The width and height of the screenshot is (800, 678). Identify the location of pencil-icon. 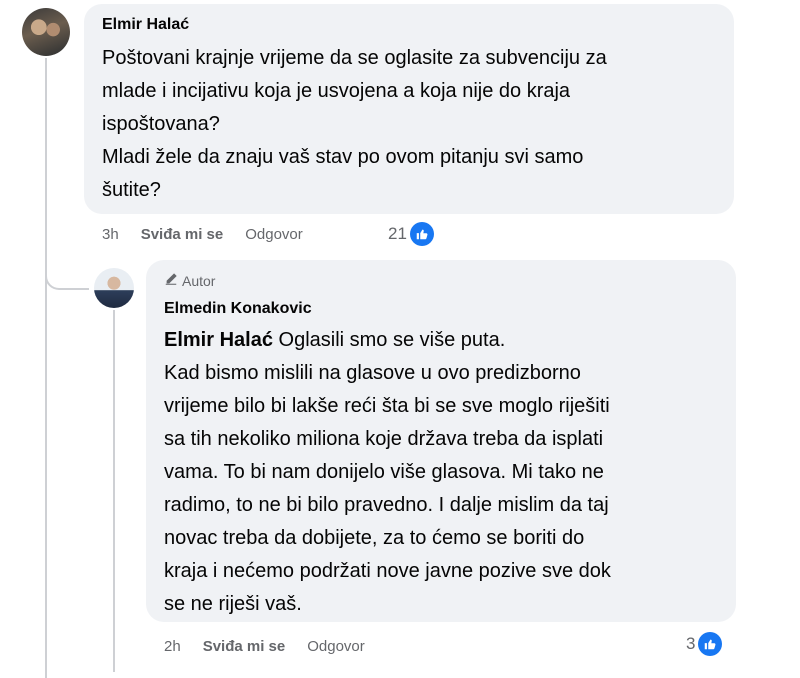
(171, 280).